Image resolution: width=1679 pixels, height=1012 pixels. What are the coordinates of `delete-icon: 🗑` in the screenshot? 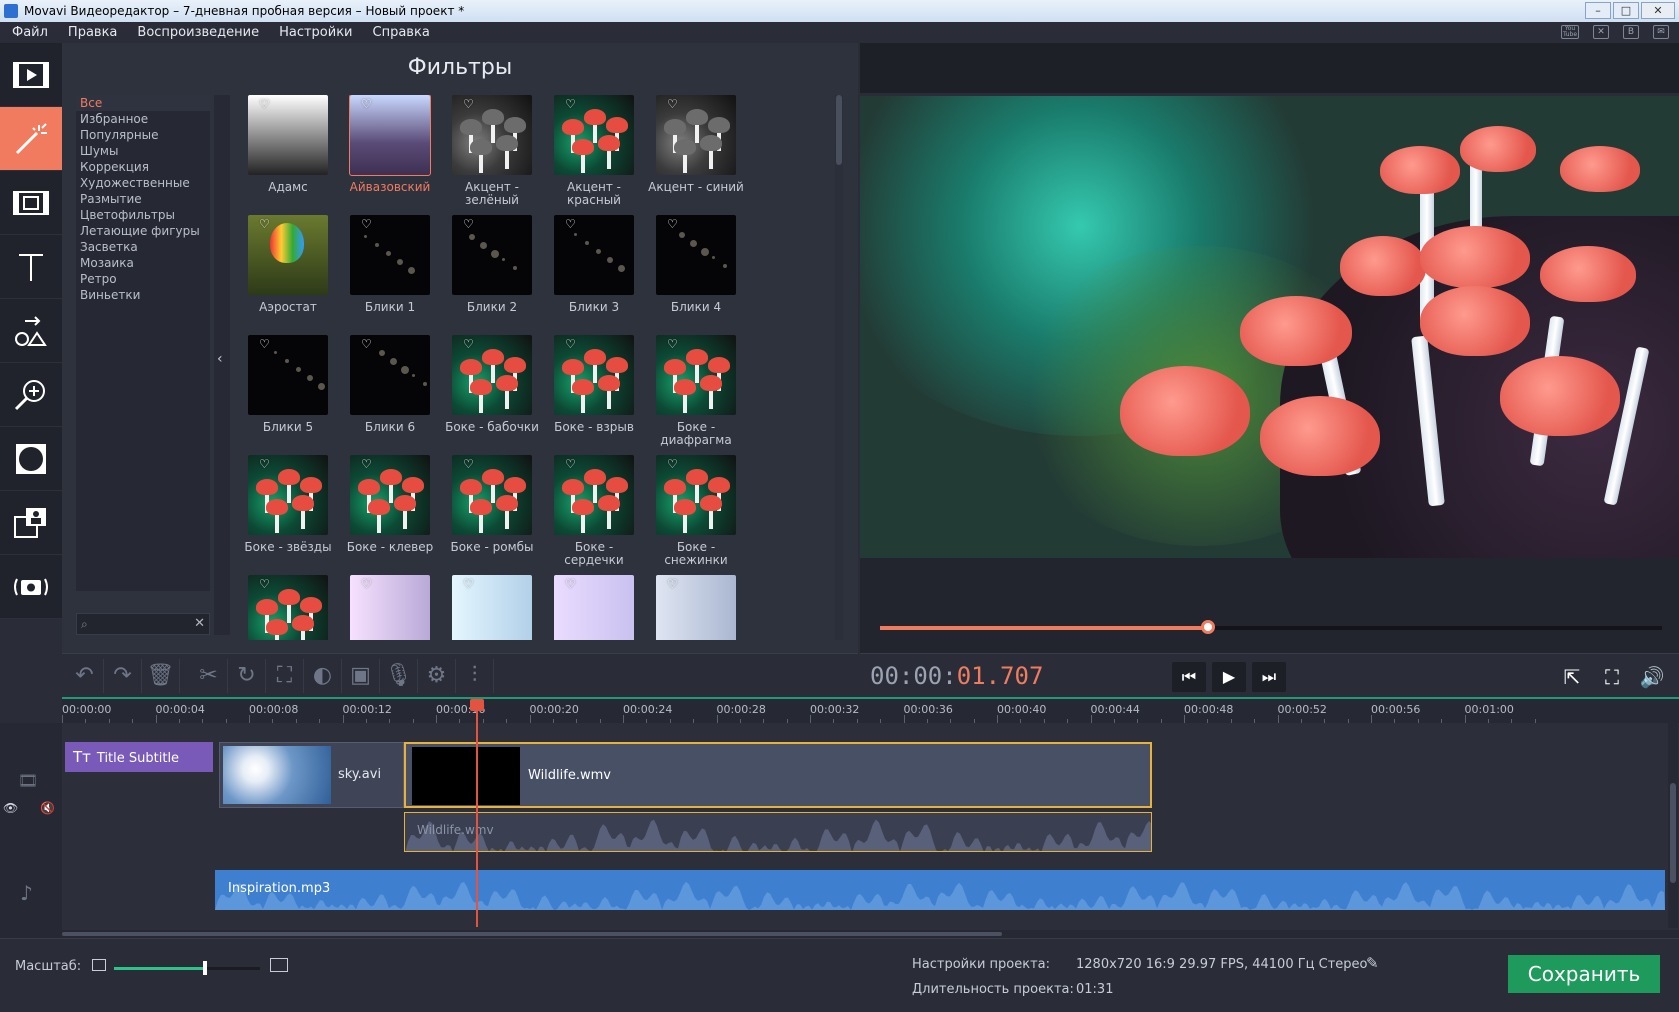 It's located at (161, 675).